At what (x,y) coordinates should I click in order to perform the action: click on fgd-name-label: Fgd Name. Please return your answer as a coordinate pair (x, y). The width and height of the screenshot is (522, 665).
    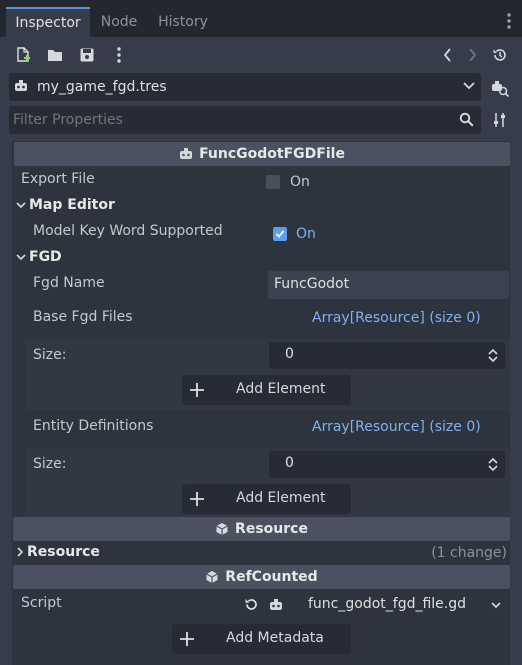
    Looking at the image, I should click on (69, 283).